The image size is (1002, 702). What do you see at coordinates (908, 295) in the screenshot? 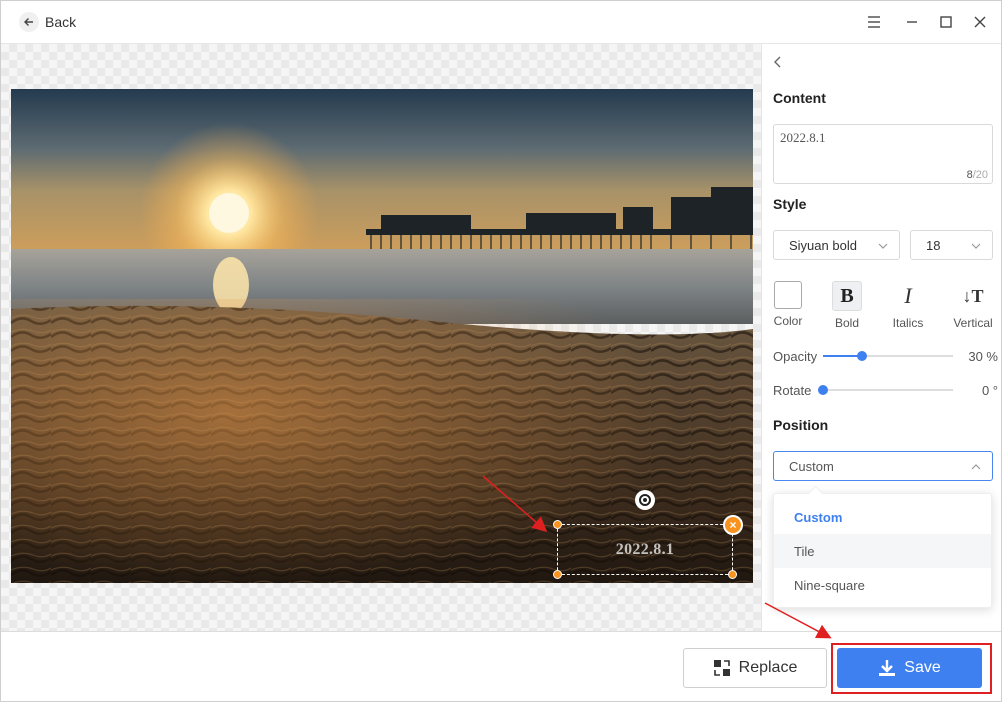
I see `italic-icon: I` at bounding box center [908, 295].